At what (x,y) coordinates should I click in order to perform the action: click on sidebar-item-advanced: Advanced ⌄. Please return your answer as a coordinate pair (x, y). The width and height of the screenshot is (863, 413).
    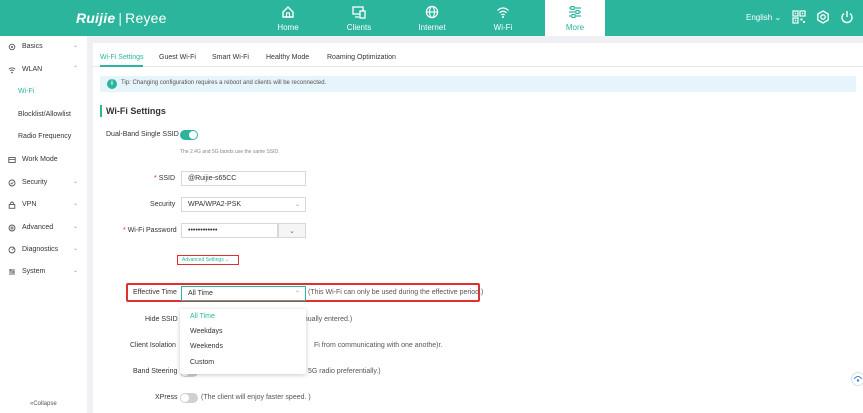
    Looking at the image, I should click on (43, 228).